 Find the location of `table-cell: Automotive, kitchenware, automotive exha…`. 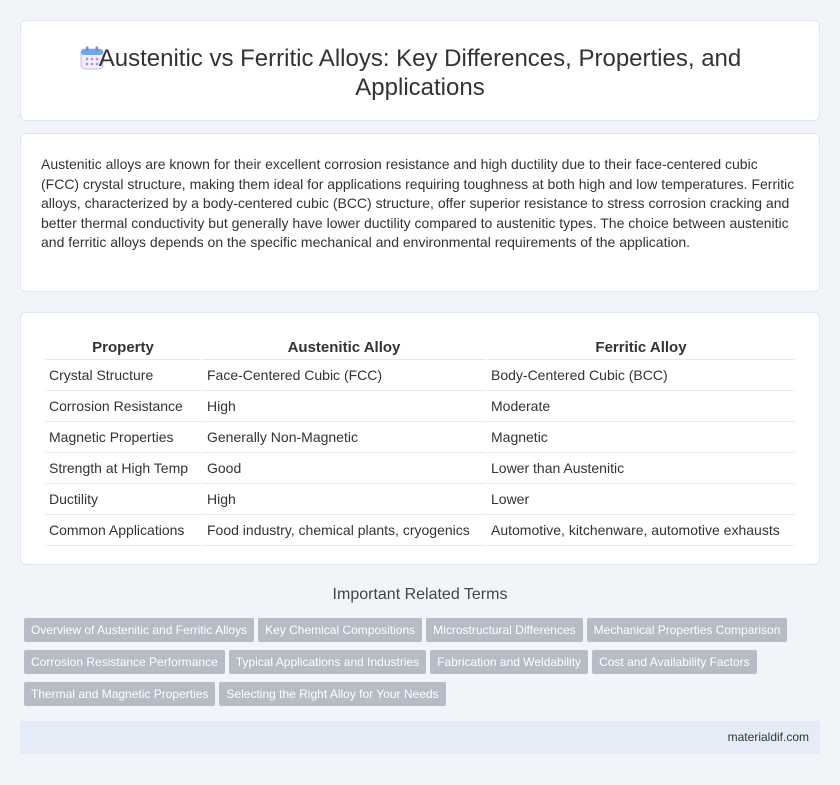

table-cell: Automotive, kitchenware, automotive exha… is located at coordinates (641, 530).